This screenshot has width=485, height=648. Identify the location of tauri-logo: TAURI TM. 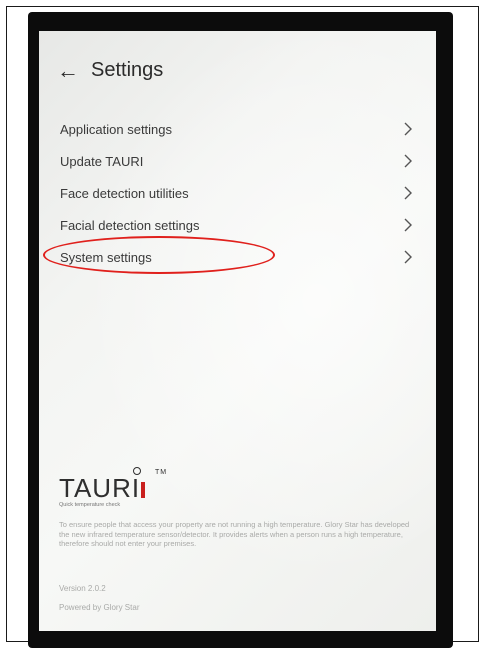
(112, 485).